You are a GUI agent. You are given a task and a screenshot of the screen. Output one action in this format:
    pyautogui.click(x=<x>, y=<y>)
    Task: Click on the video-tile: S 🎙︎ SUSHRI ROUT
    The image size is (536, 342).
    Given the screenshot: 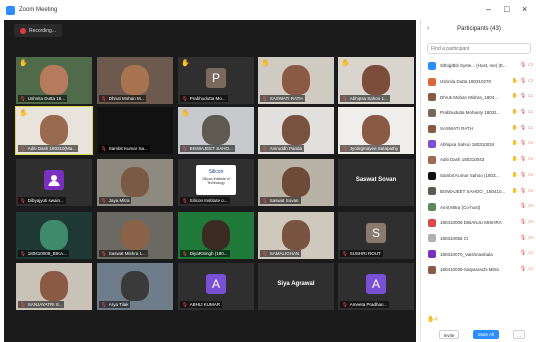 What is the action you would take?
    pyautogui.click(x=376, y=235)
    